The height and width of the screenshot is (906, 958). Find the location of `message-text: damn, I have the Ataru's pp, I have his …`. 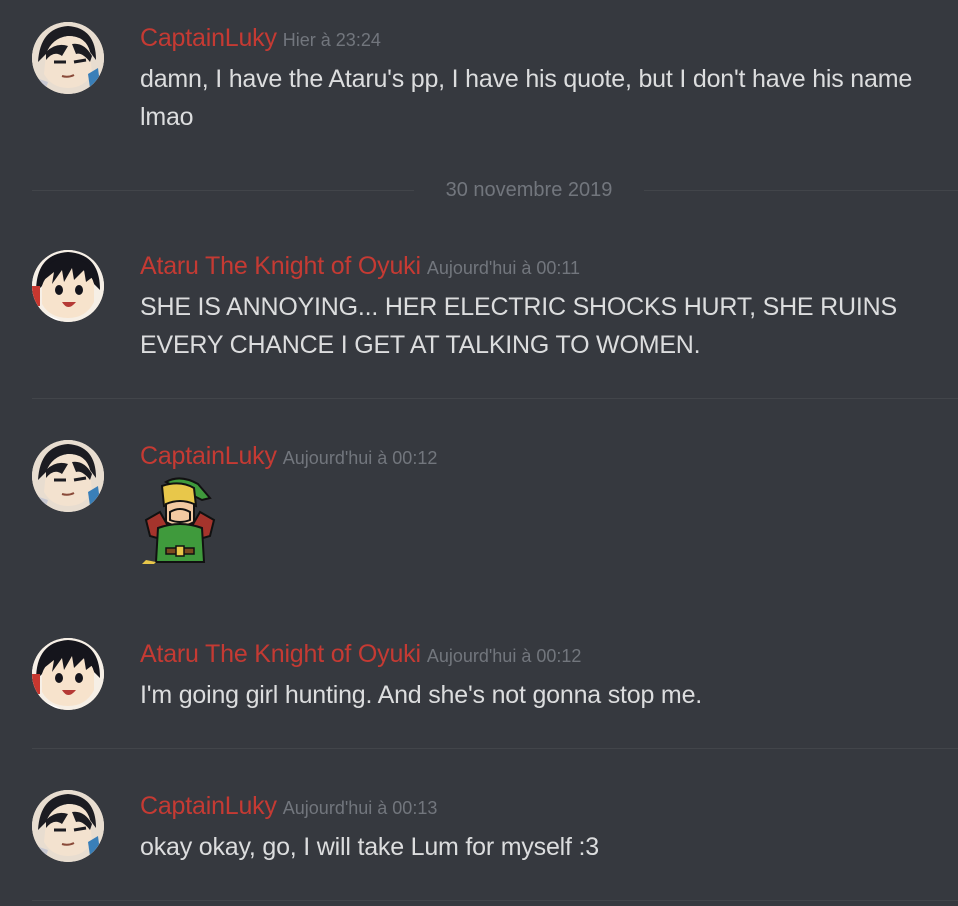

message-text: damn, I have the Ataru's pp, I have his … is located at coordinates (526, 98).